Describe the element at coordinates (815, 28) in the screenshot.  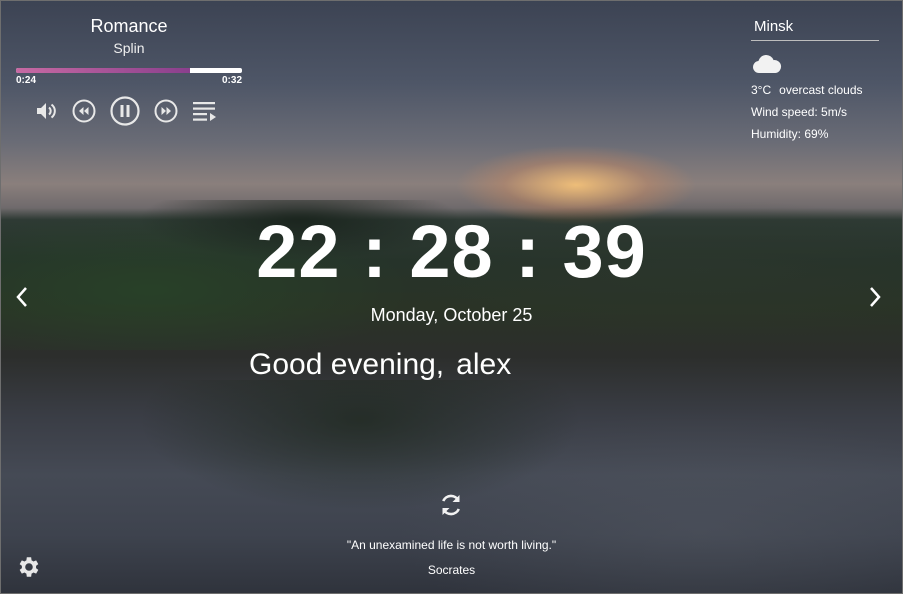
I see `city-input` at that location.